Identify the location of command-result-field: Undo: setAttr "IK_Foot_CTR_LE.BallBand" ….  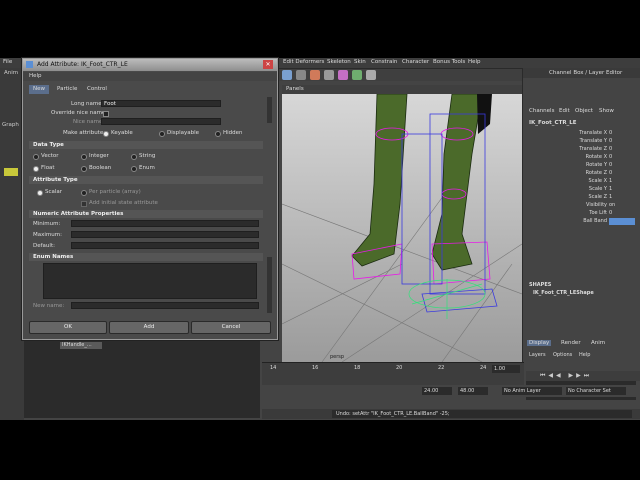
(482, 414).